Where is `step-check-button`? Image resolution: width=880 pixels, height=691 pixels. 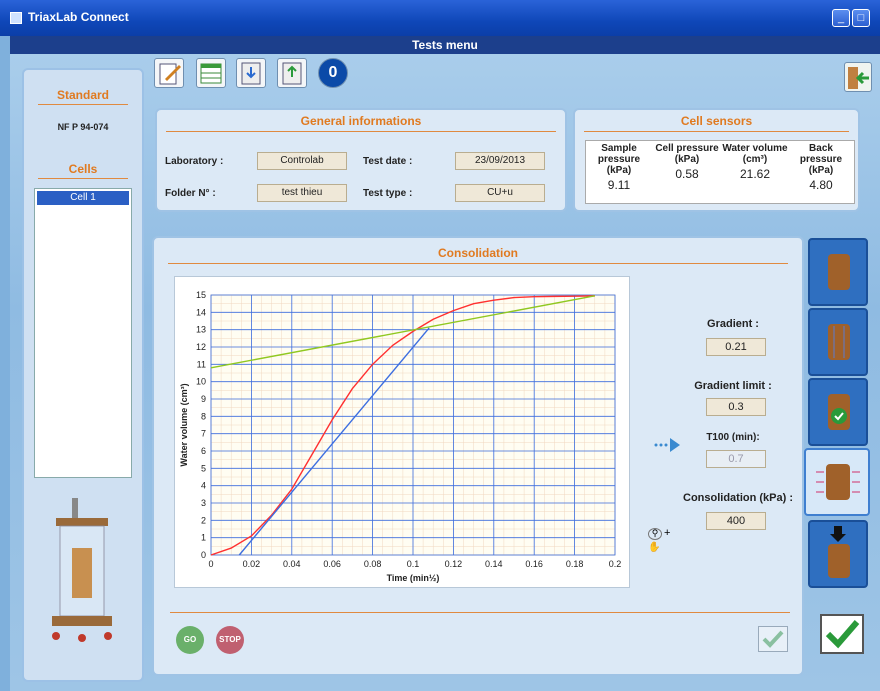
step-check-button is located at coordinates (838, 412).